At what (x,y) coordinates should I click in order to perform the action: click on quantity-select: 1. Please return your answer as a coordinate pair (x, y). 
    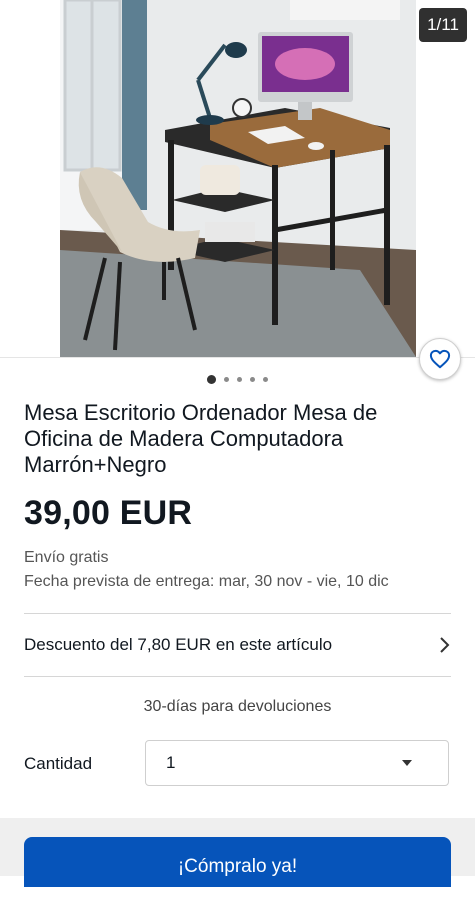
    Looking at the image, I should click on (297, 763).